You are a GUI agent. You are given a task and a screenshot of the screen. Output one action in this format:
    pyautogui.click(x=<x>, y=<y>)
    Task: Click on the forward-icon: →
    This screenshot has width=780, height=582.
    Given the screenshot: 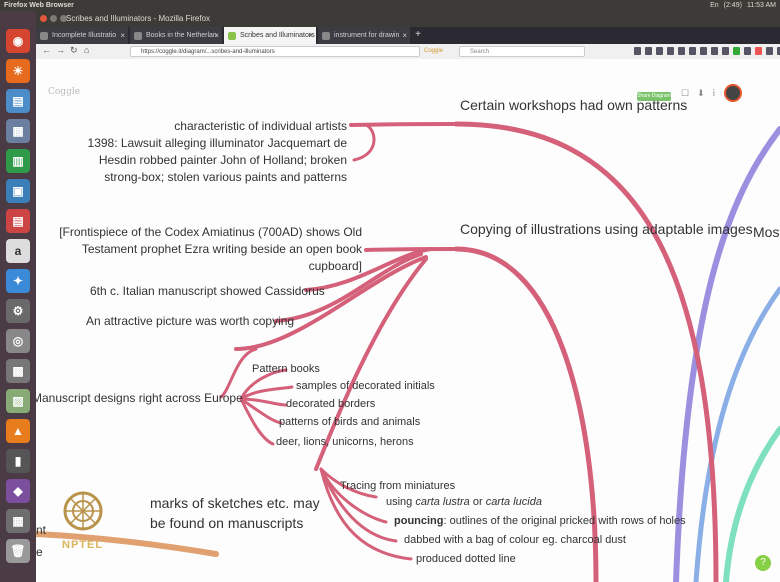 What is the action you would take?
    pyautogui.click(x=60, y=50)
    